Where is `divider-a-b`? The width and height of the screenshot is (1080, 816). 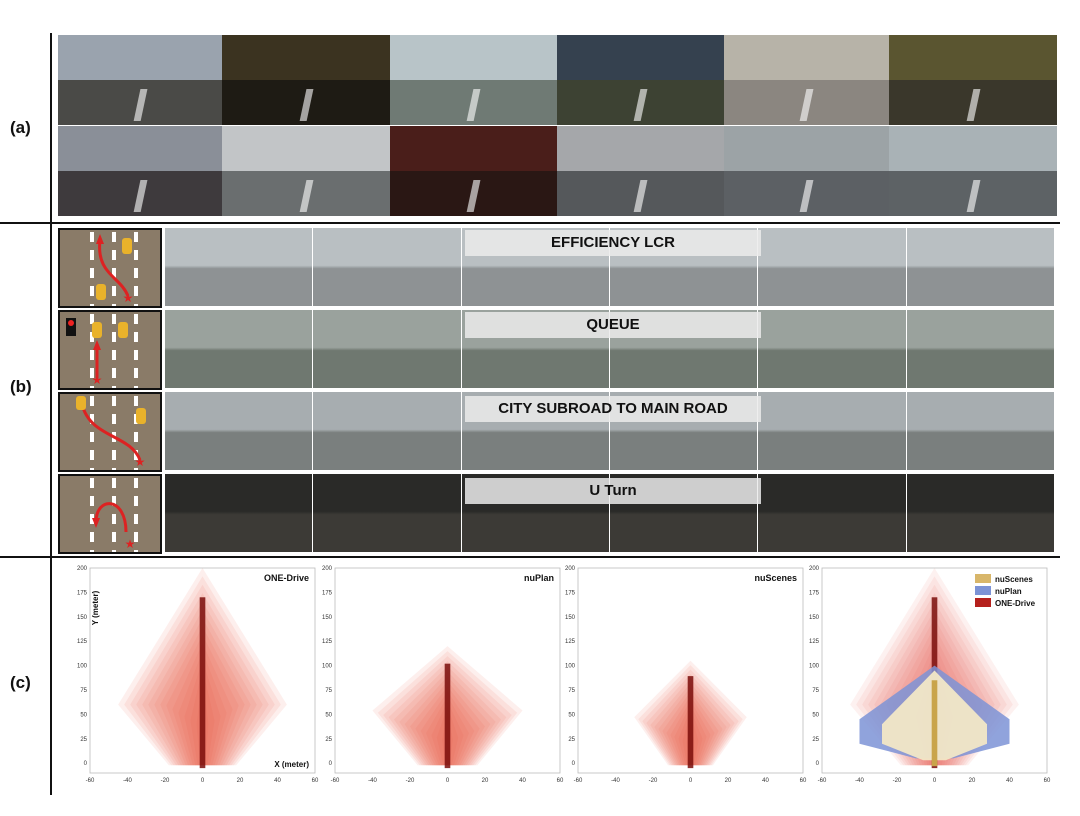
divider-a-b is located at coordinates (530, 223).